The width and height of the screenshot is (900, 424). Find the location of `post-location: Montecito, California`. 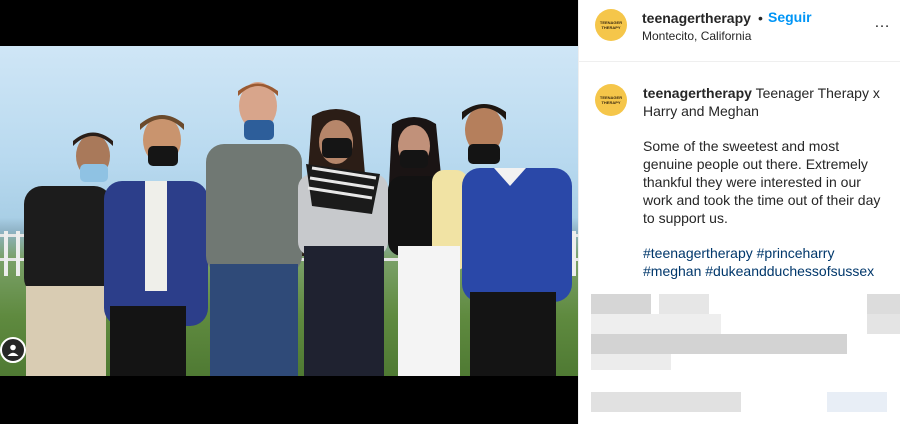

post-location: Montecito, California is located at coordinates (696, 36).